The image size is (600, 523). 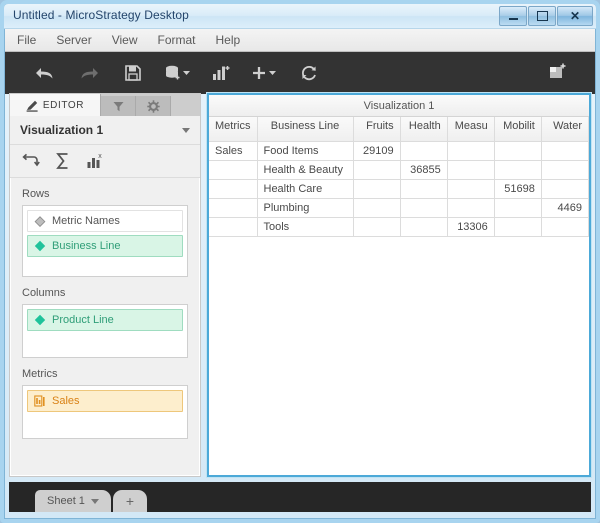 I want to click on redo-button, so click(x=89, y=73).